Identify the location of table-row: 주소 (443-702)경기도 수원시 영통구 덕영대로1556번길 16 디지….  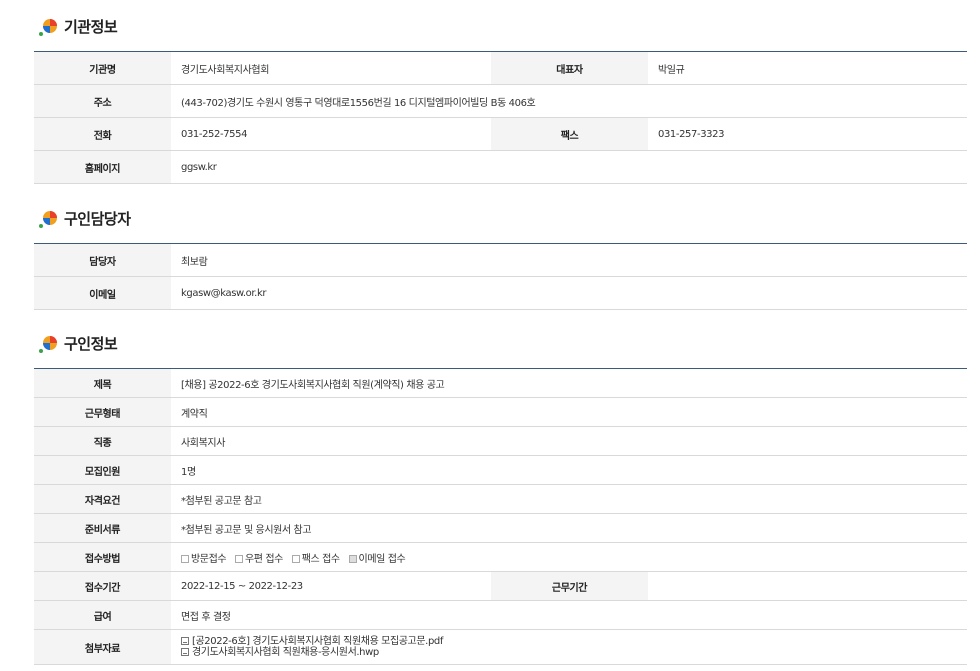
(500, 101).